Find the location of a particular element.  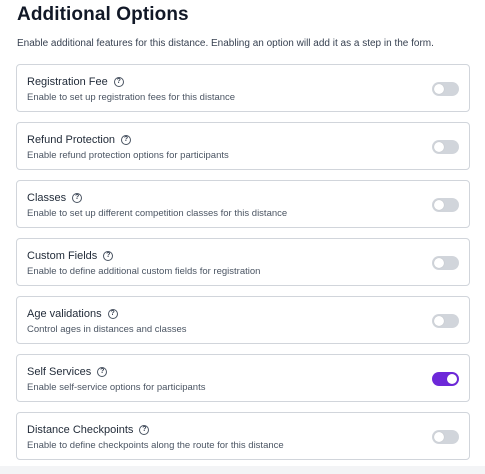

option-title: Classes ? is located at coordinates (55, 198).